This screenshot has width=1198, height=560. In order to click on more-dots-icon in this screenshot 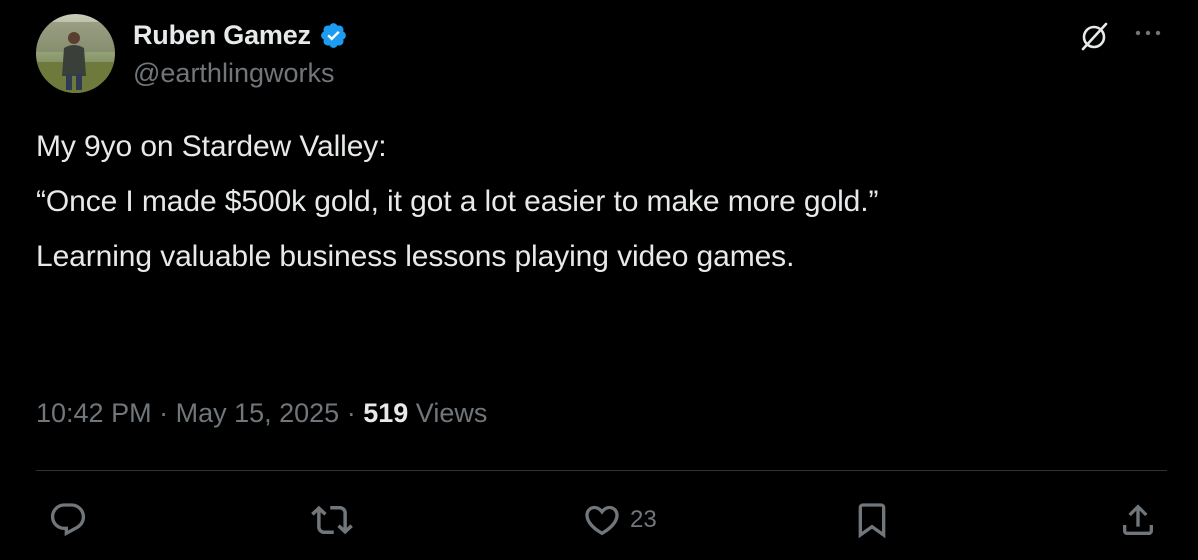, I will do `click(1148, 36)`.